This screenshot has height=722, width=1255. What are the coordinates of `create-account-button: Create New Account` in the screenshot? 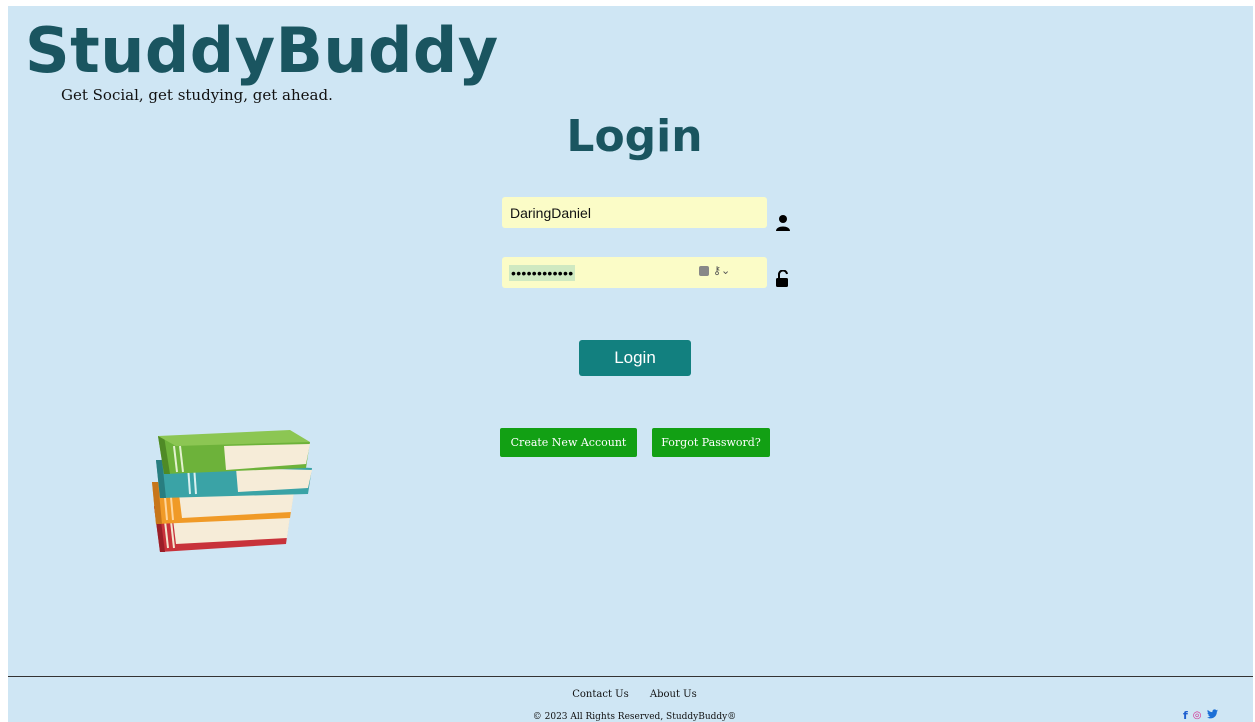 It's located at (568, 442).